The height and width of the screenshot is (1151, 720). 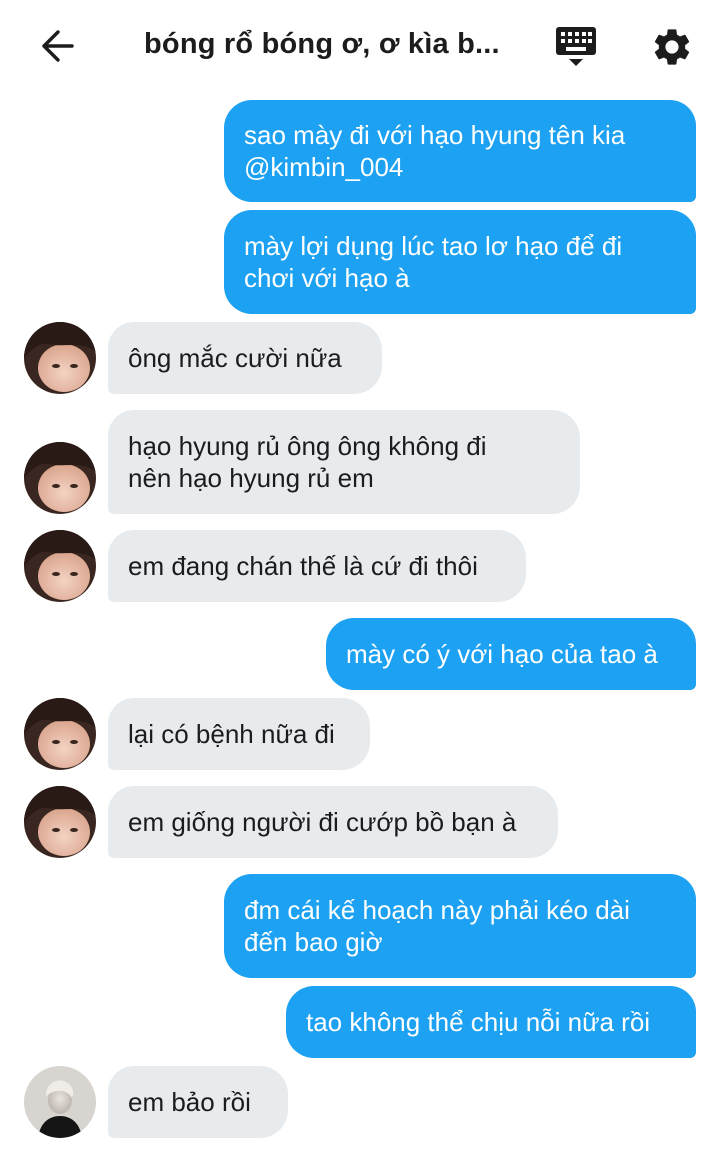 I want to click on message-line: nên hạo hyung rủ em, so click(x=251, y=478).